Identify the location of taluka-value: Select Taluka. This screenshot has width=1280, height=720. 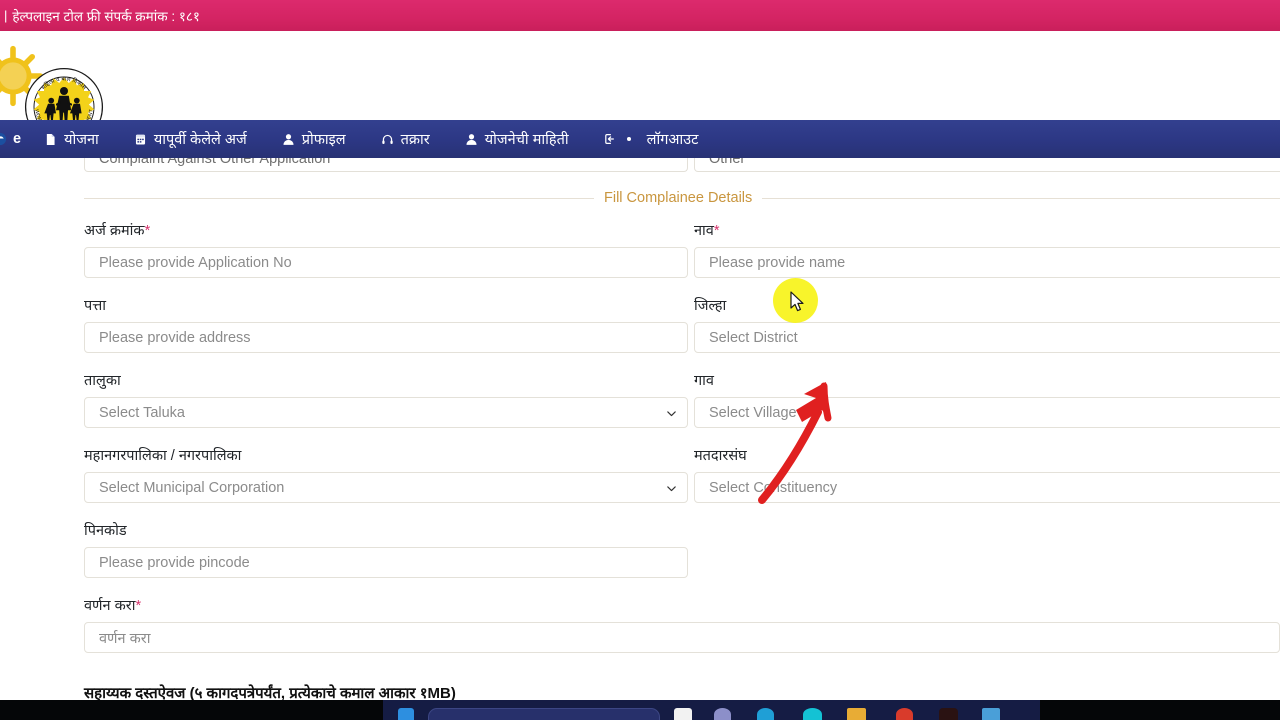
(142, 412).